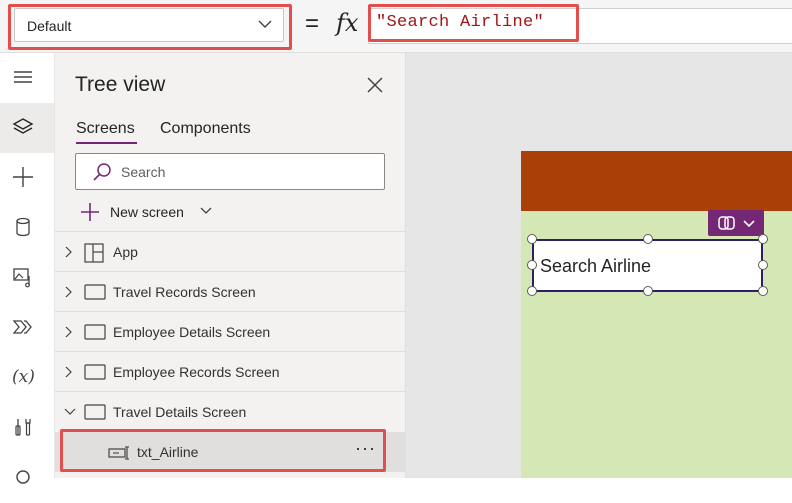 The height and width of the screenshot is (503, 792). What do you see at coordinates (656, 181) in the screenshot?
I see `screen-header-bar` at bounding box center [656, 181].